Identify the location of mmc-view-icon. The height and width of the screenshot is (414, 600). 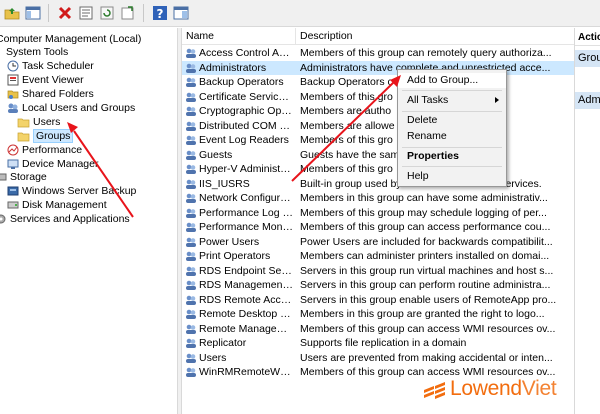
(180, 13).